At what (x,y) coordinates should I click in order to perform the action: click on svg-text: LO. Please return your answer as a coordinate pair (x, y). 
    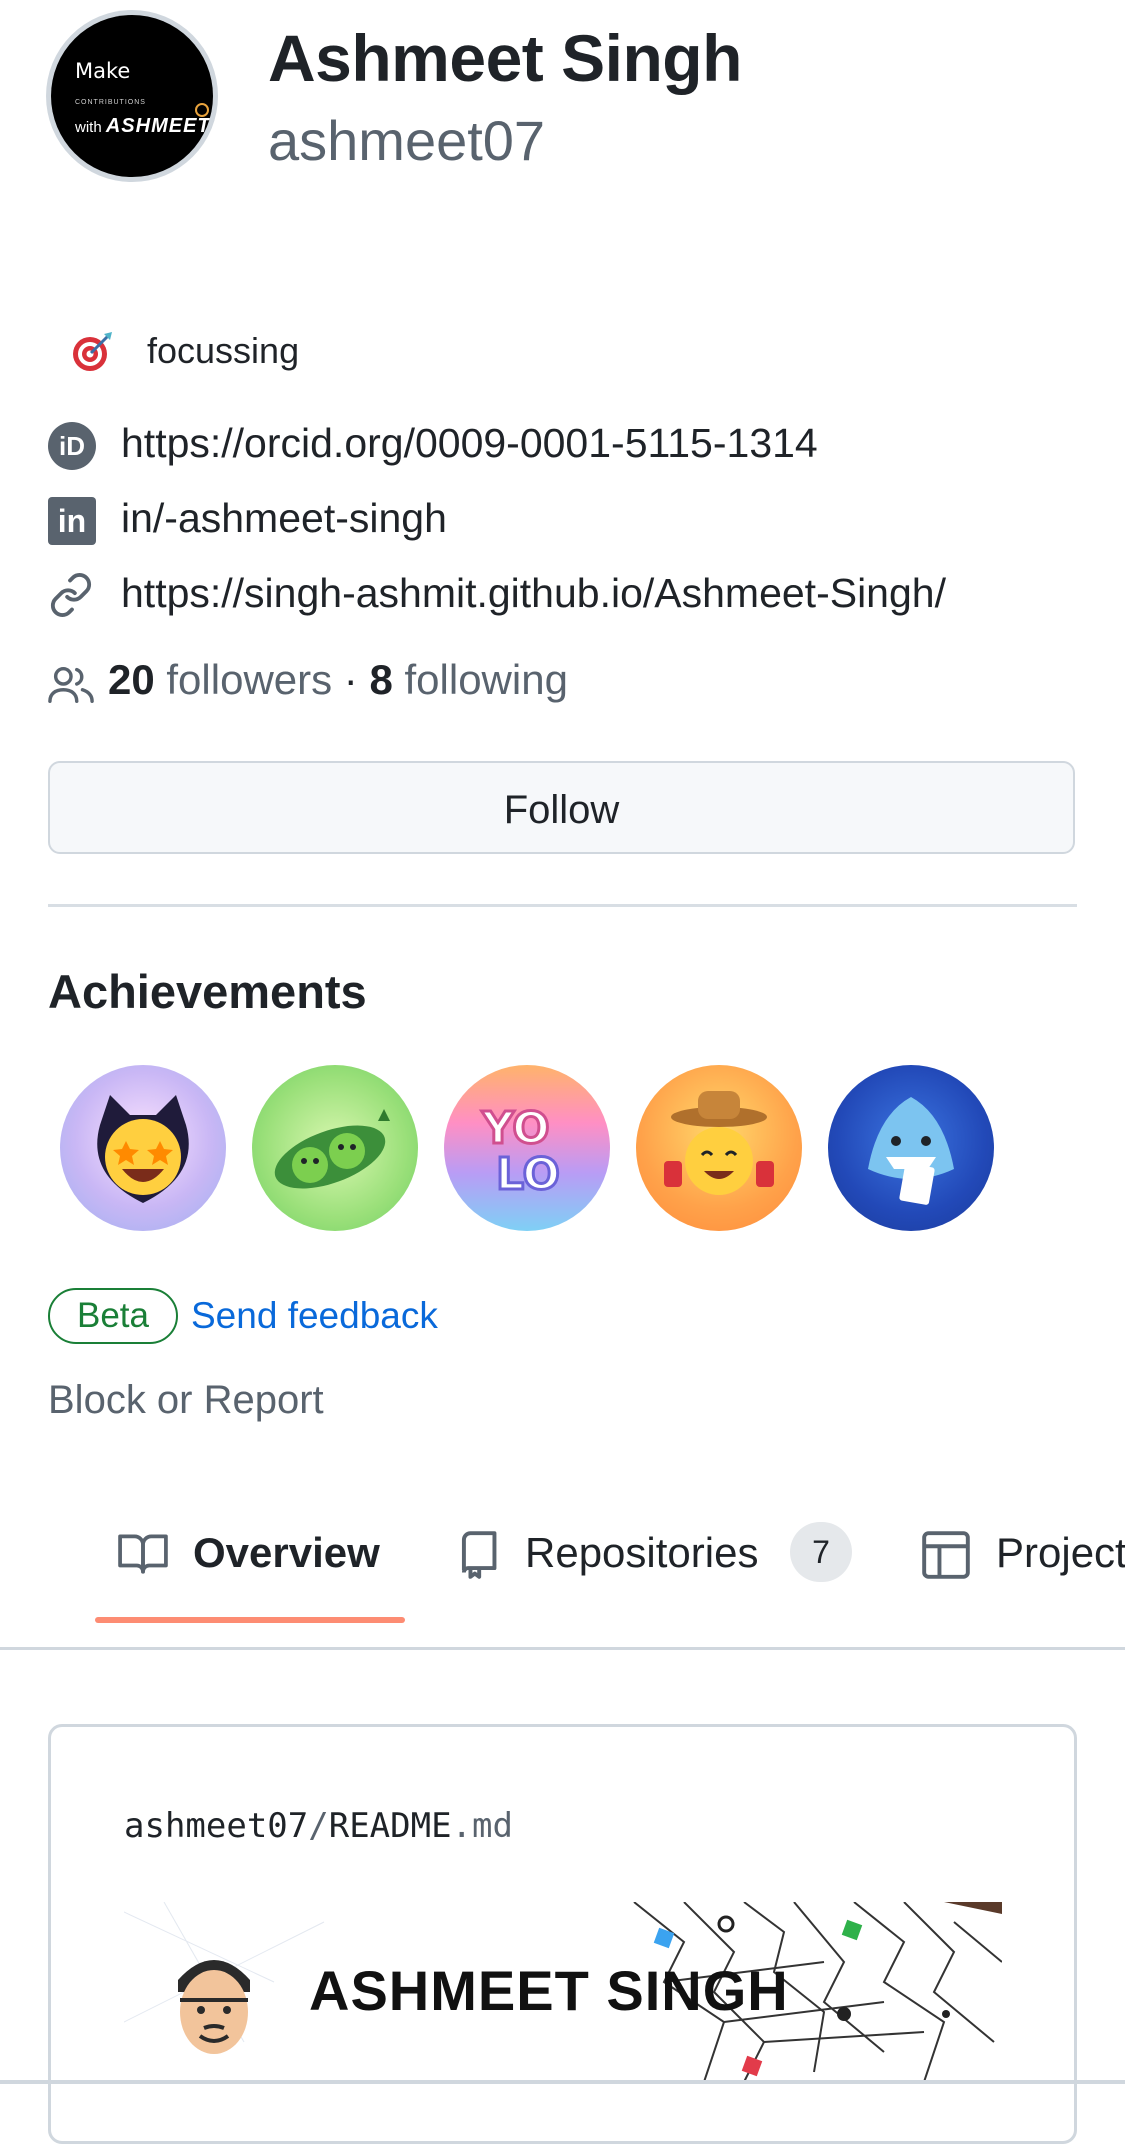
    Looking at the image, I should click on (528, 1174).